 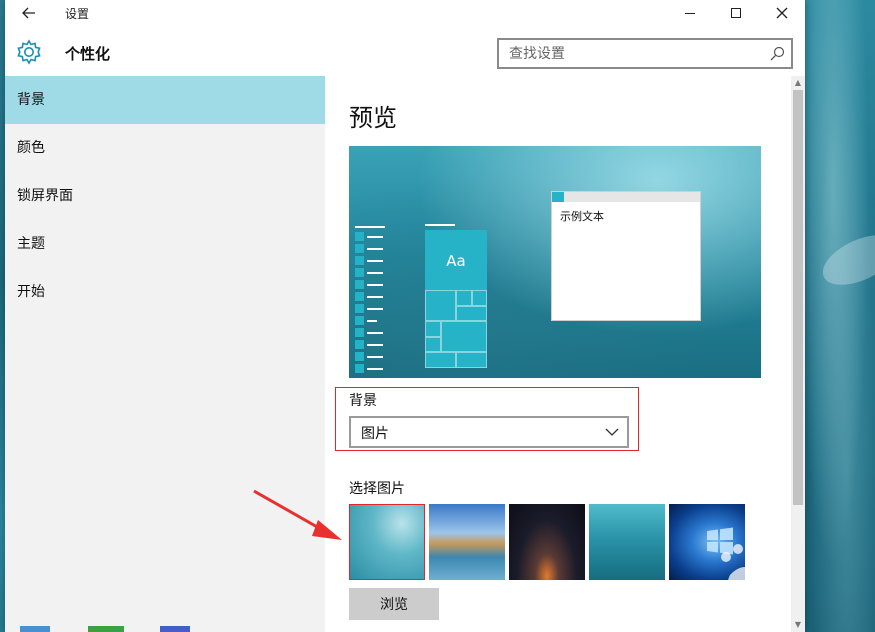 What do you see at coordinates (612, 432) in the screenshot?
I see `chevron-down-icon` at bounding box center [612, 432].